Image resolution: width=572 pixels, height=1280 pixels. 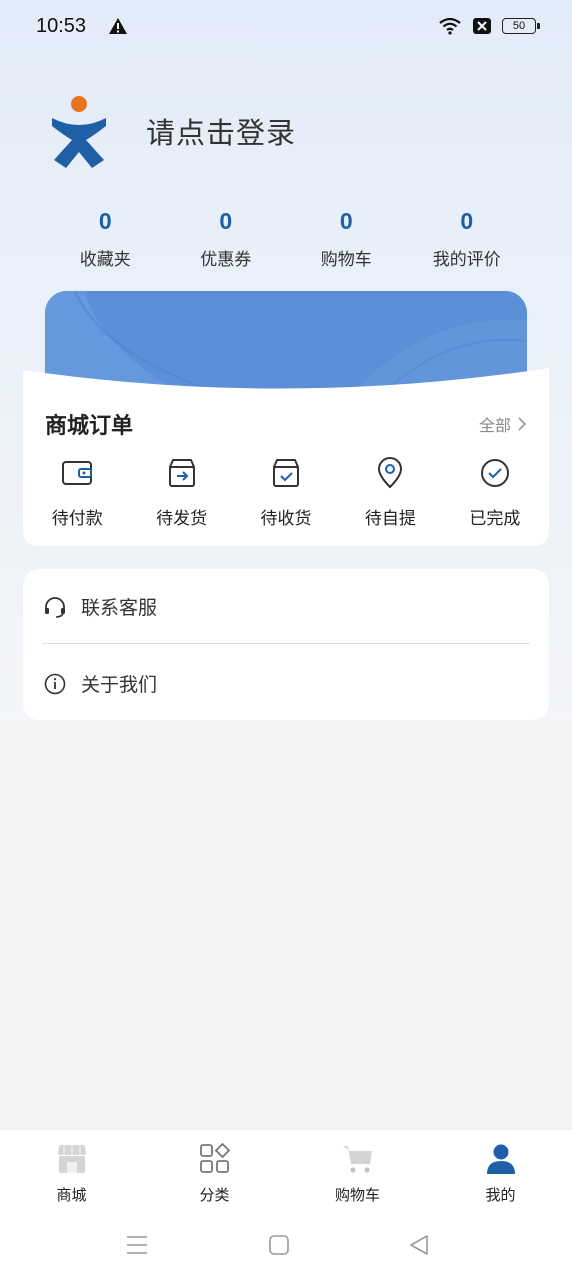 I want to click on category-icon, so click(x=214, y=1157).